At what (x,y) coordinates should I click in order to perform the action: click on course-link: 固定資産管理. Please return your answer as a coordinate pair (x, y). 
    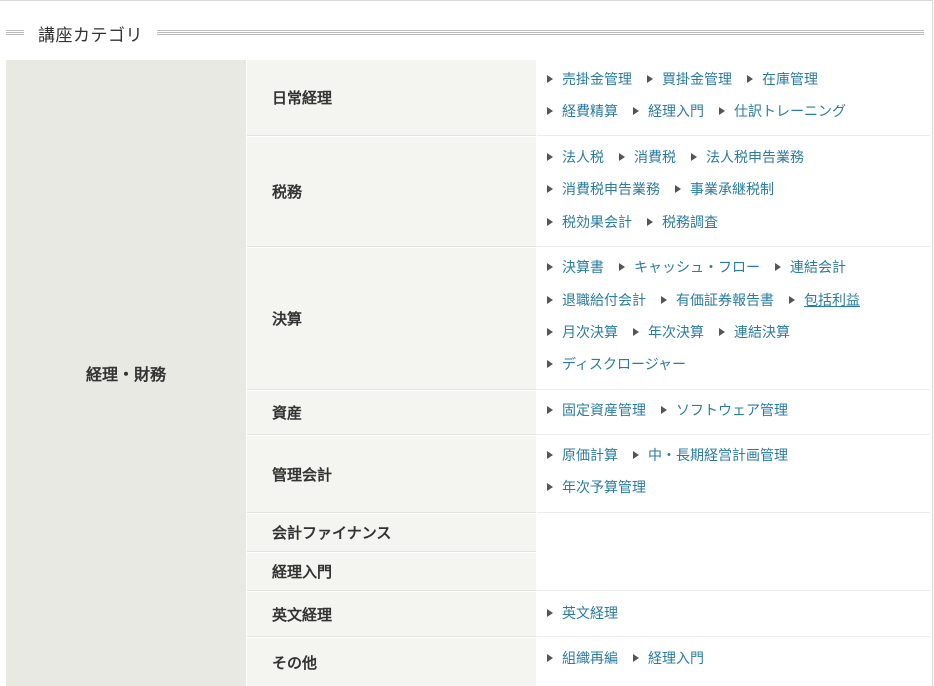
    Looking at the image, I should click on (604, 410).